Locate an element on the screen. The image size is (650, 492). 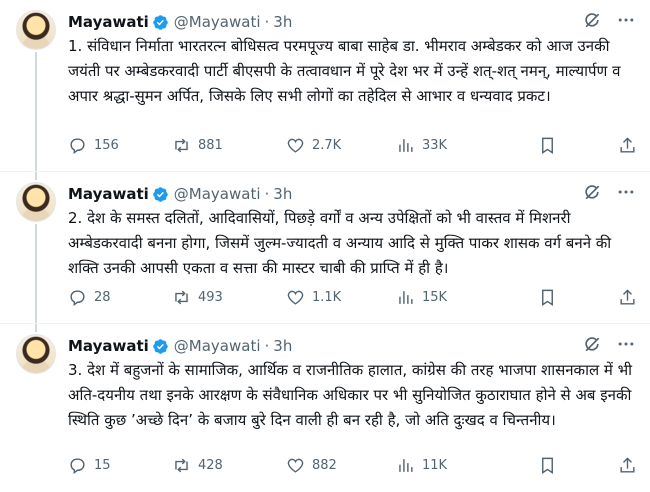
repost-count: 493 is located at coordinates (210, 297).